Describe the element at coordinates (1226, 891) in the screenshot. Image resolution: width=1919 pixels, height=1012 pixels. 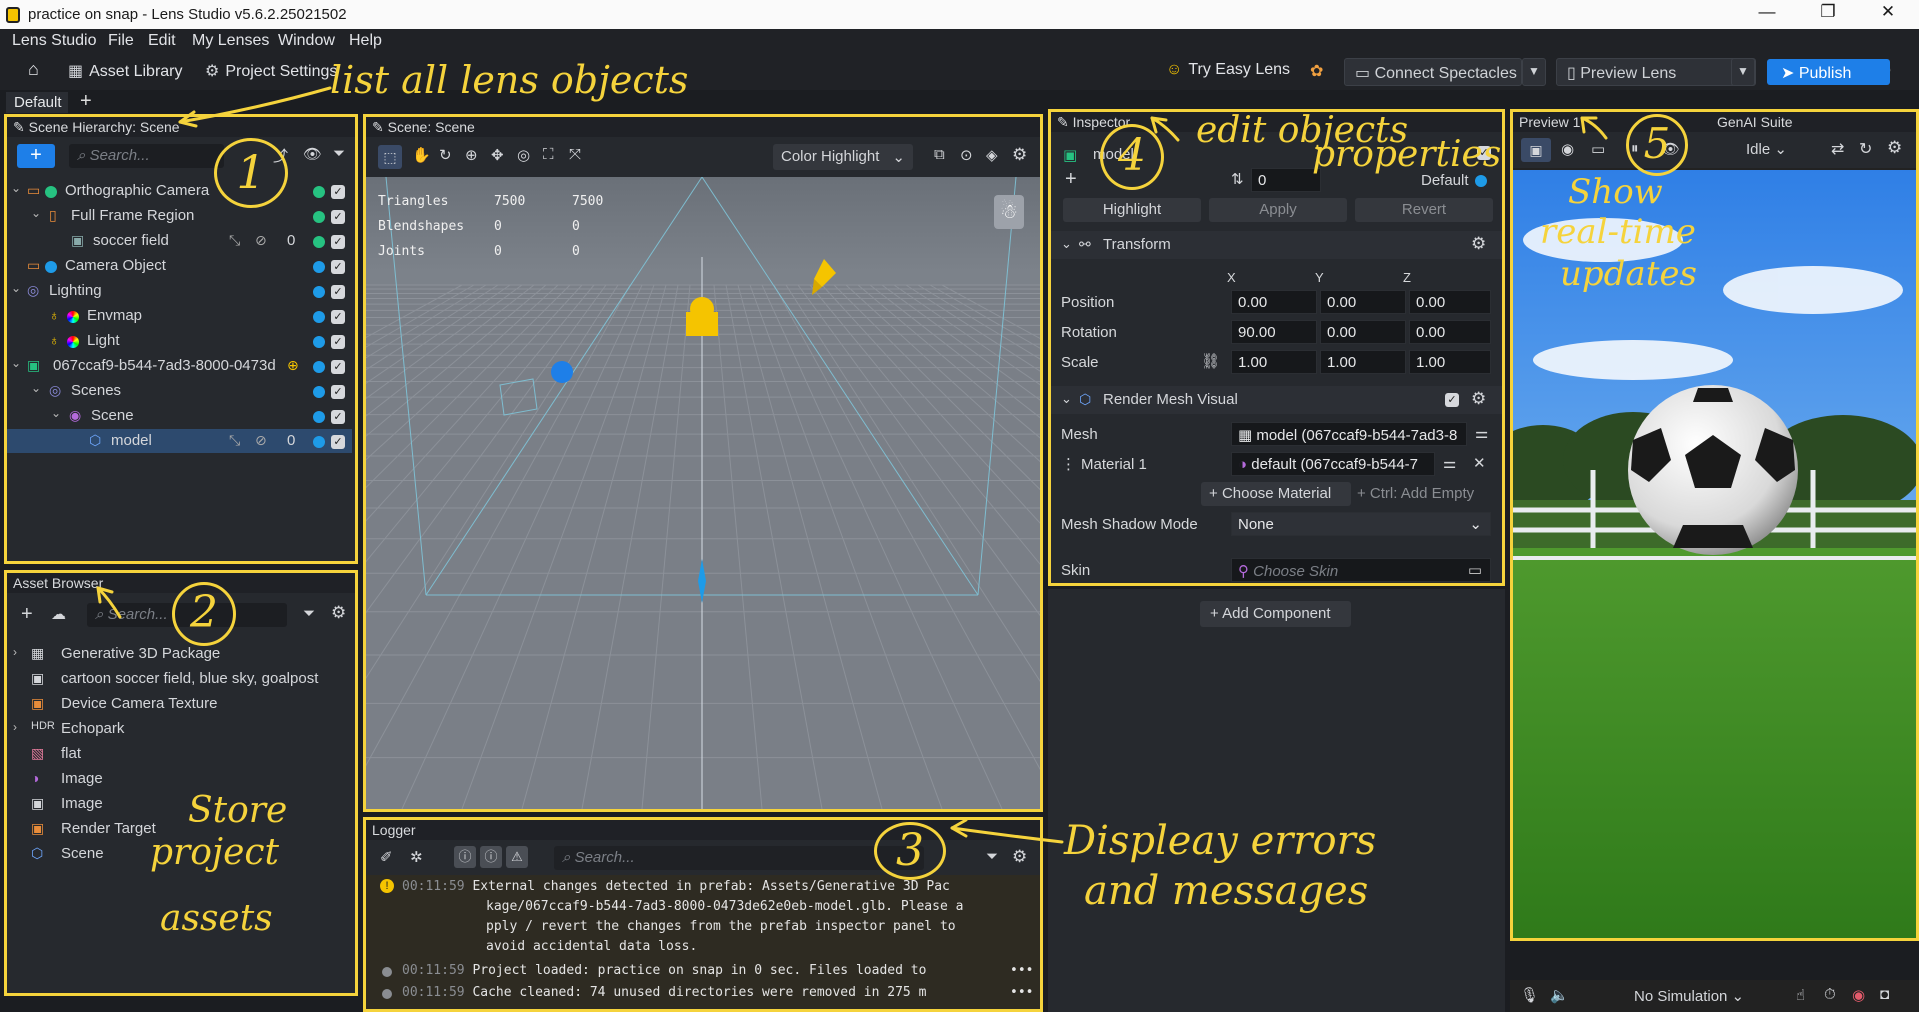
I see `annotation-logger-2: and messages` at that location.